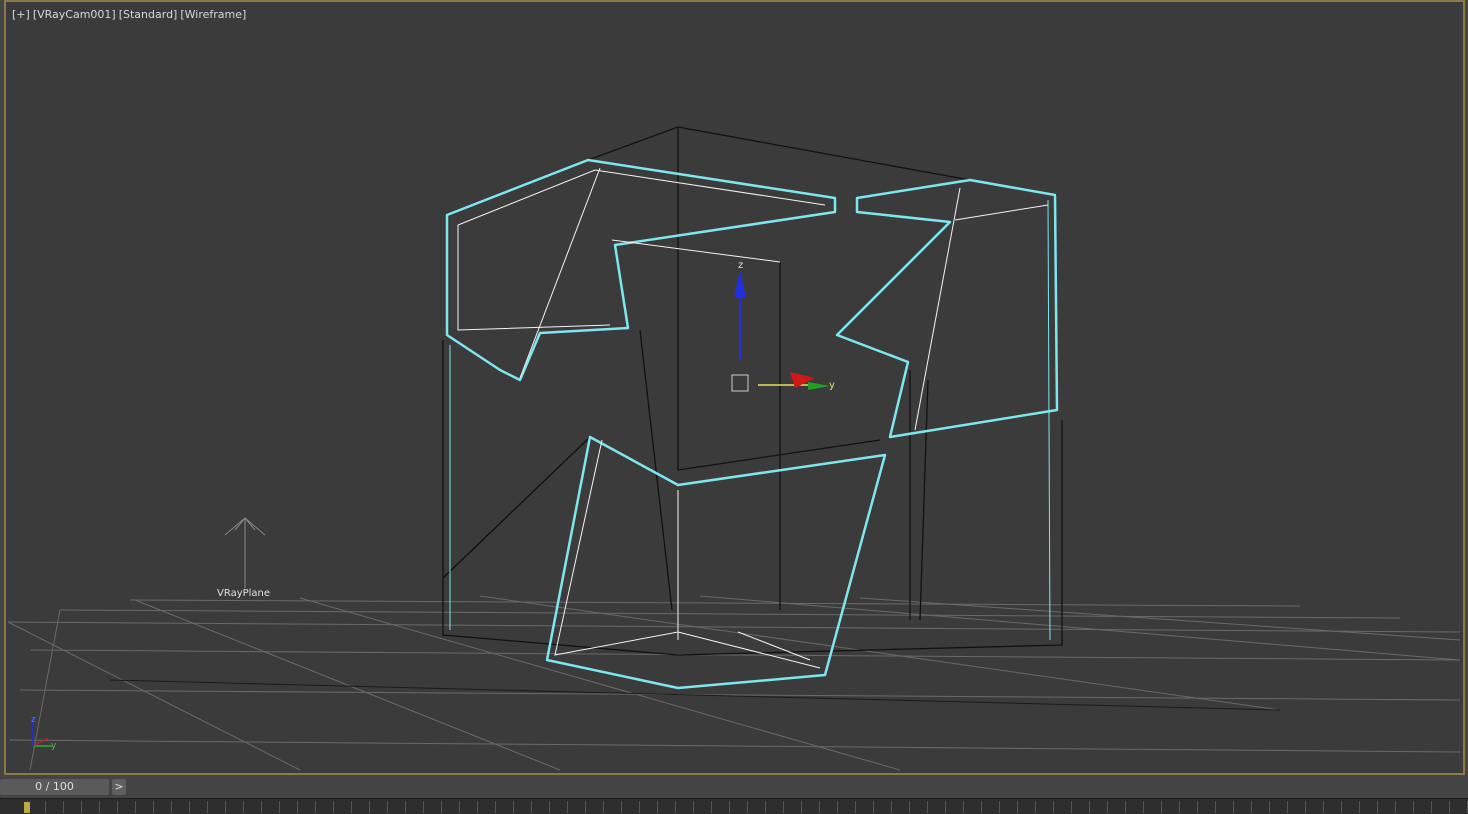 Image resolution: width=1468 pixels, height=814 pixels. I want to click on timeline-playhead, so click(27, 807).